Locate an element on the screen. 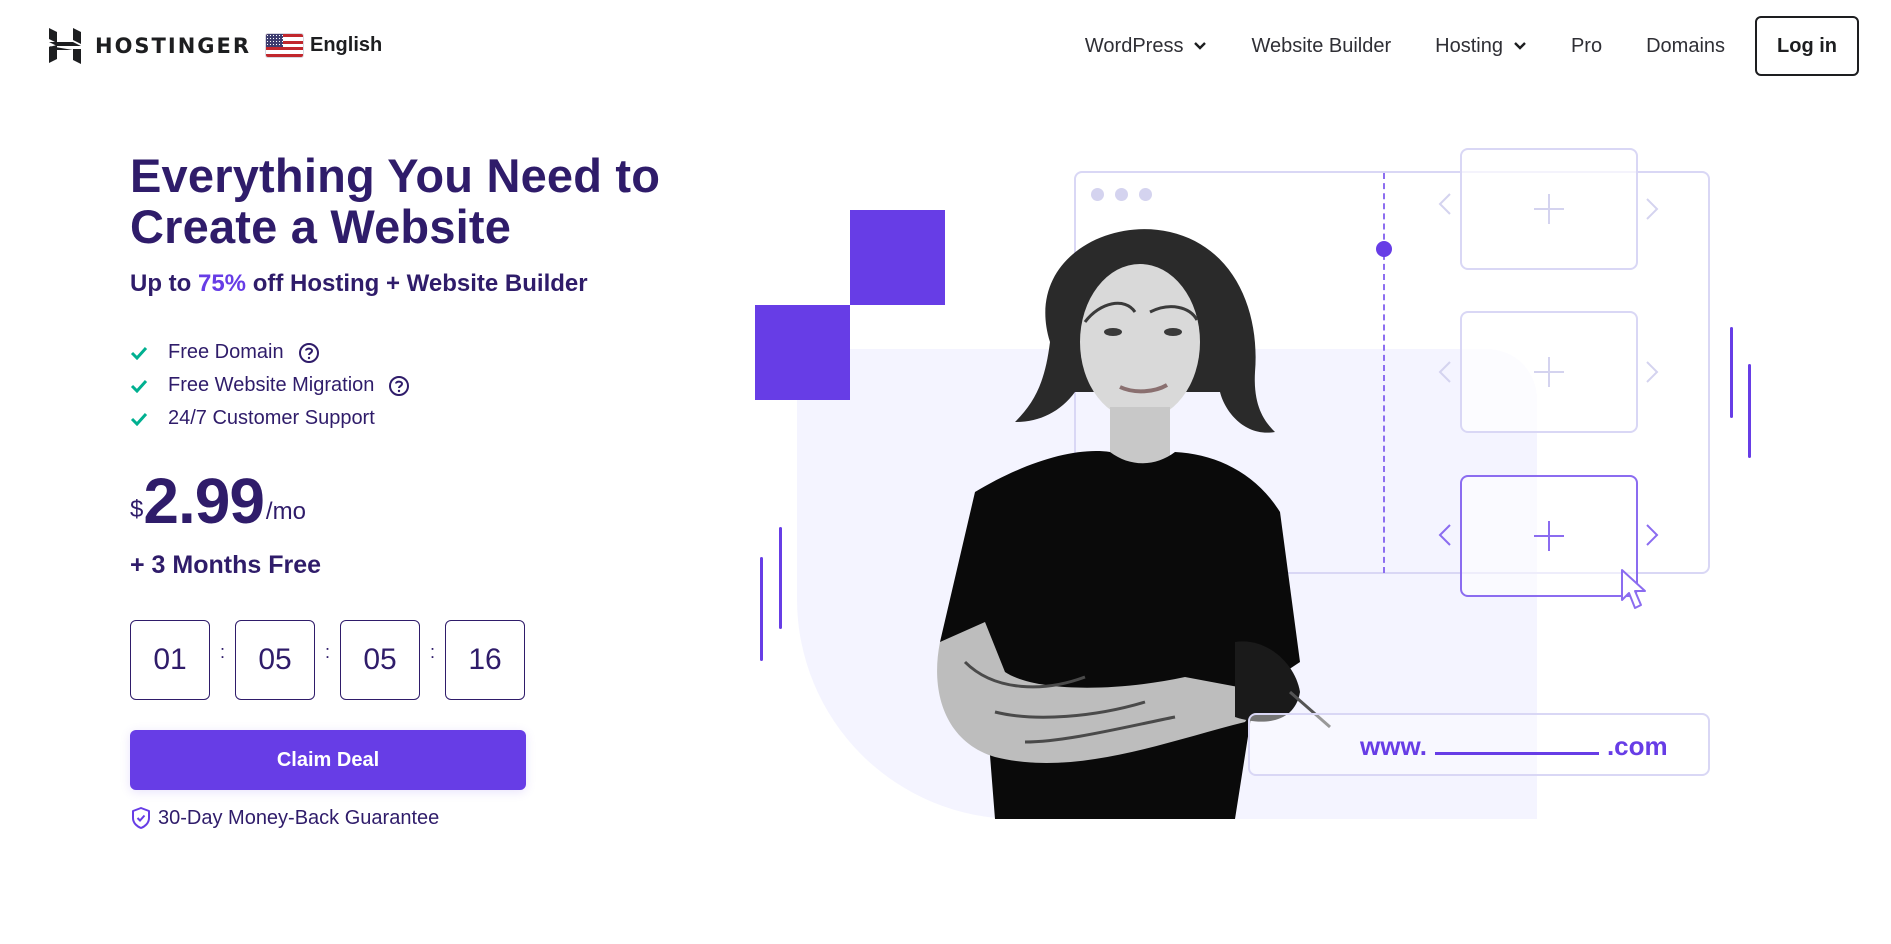 The width and height of the screenshot is (1891, 944). login-button: Log in is located at coordinates (1807, 46).